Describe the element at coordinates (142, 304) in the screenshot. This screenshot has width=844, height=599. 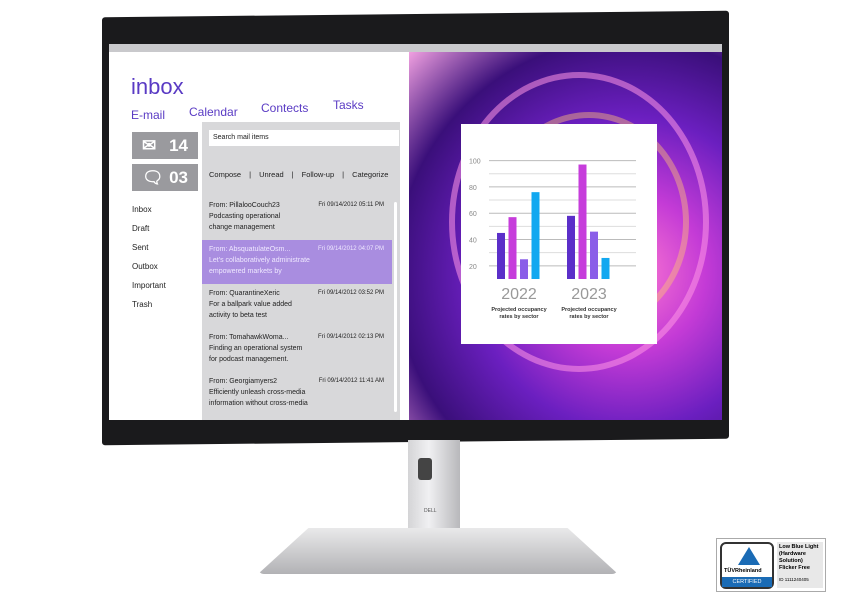
I see `folder-trash: Trash` at that location.